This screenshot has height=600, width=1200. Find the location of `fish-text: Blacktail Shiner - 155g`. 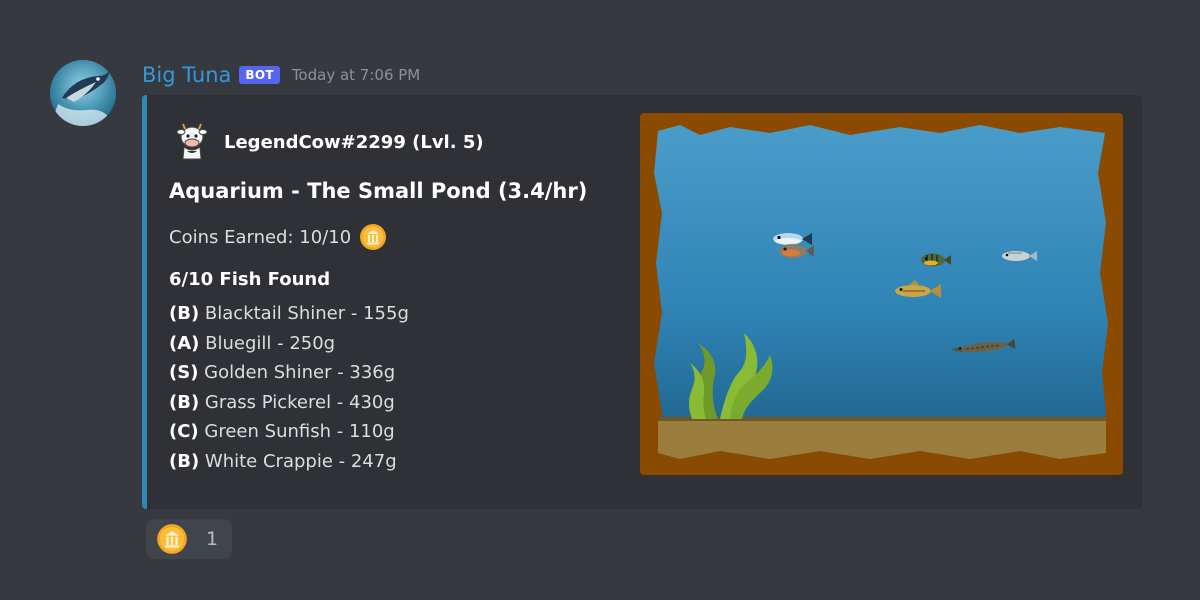

fish-text: Blacktail Shiner - 155g is located at coordinates (306, 313).